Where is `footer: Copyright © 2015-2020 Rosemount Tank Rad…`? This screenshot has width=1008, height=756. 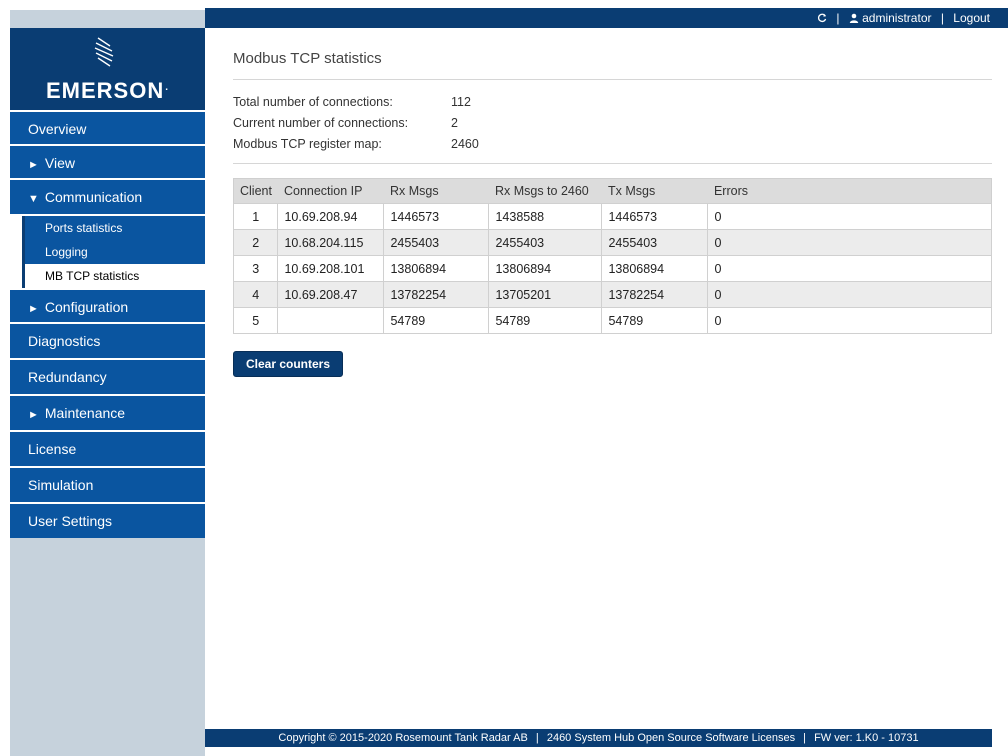 footer: Copyright © 2015-2020 Rosemount Tank Rad… is located at coordinates (598, 738).